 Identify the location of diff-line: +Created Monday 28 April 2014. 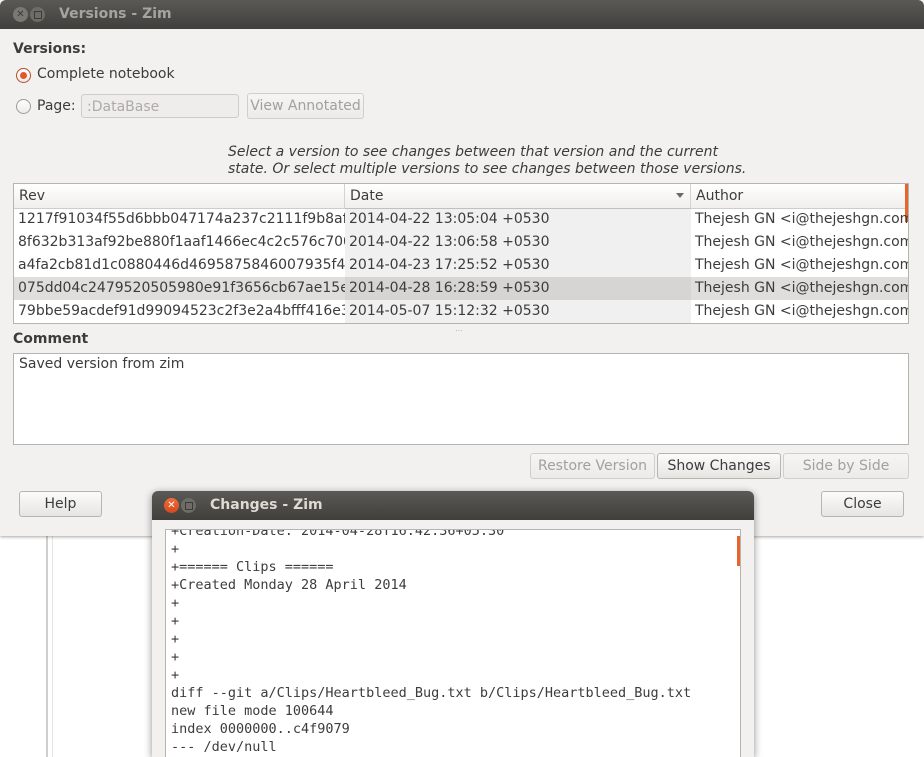
(289, 585).